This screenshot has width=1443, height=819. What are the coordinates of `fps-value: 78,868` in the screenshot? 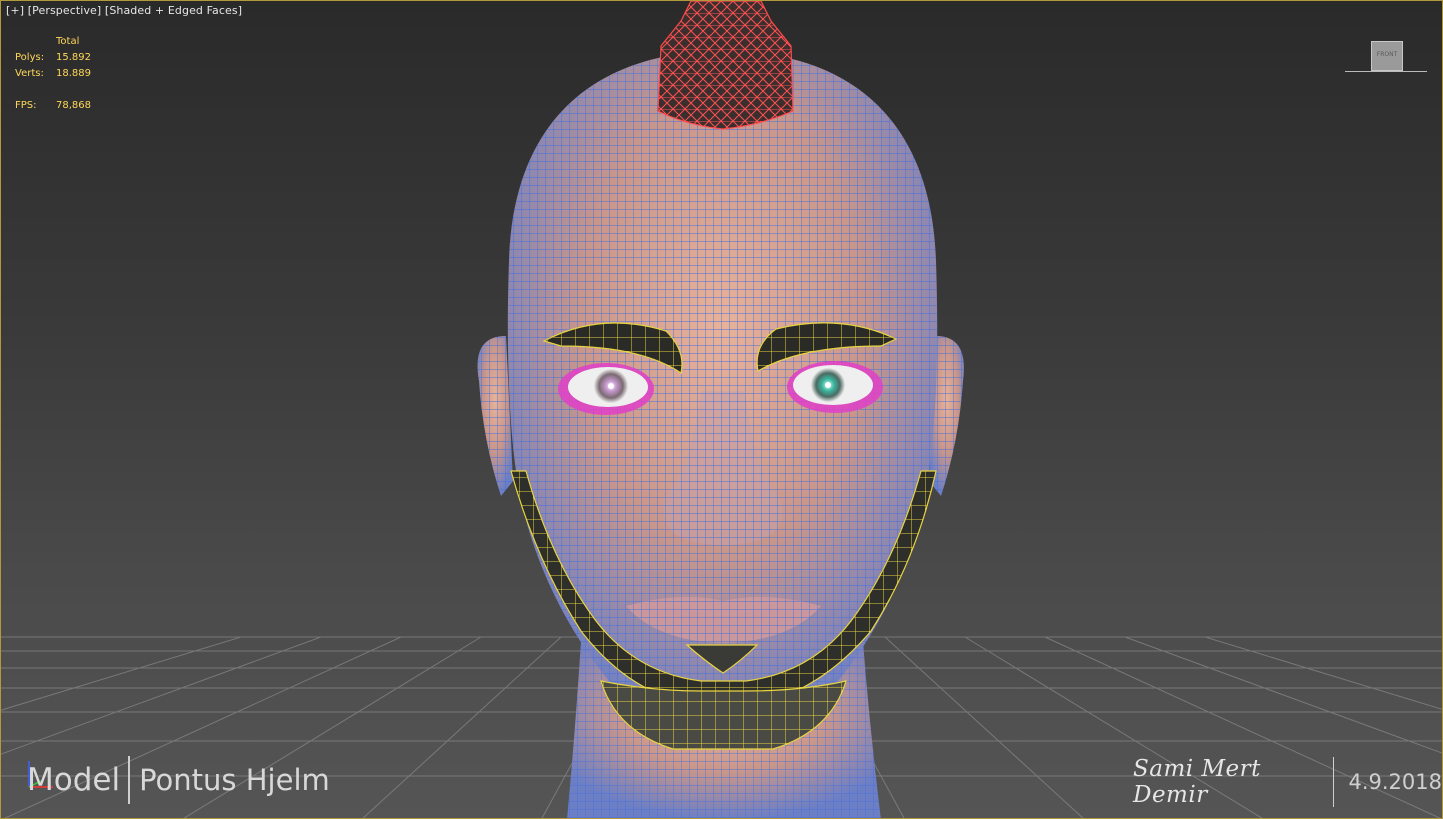 It's located at (73, 105).